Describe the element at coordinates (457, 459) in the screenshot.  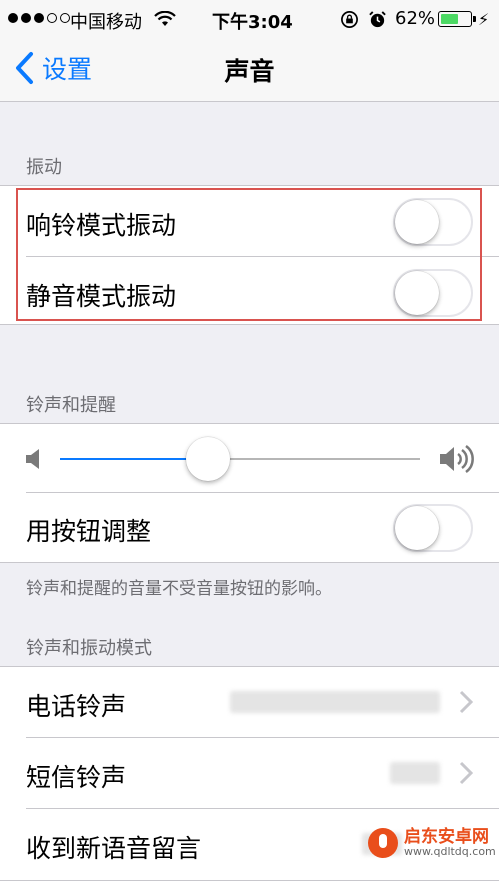
I see `volume-high-icon` at that location.